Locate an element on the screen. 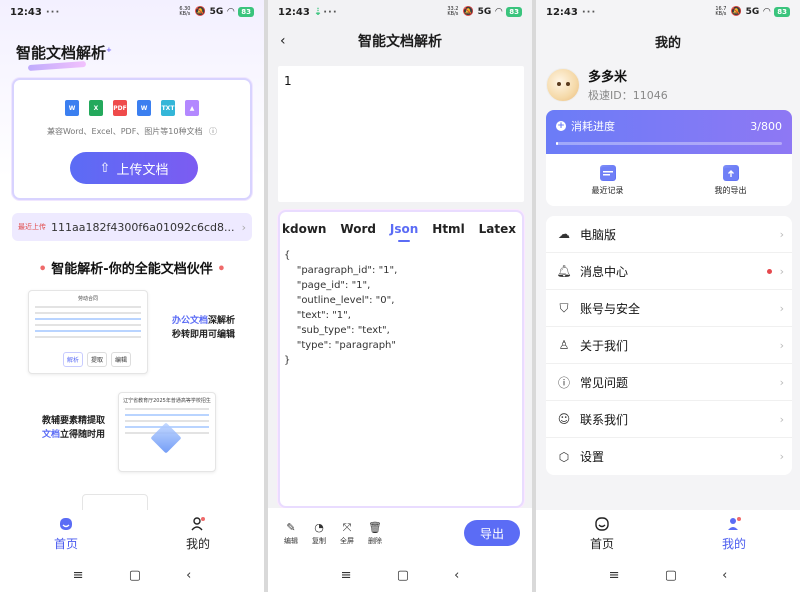  help-icon: ⓘ is located at coordinates (213, 131).